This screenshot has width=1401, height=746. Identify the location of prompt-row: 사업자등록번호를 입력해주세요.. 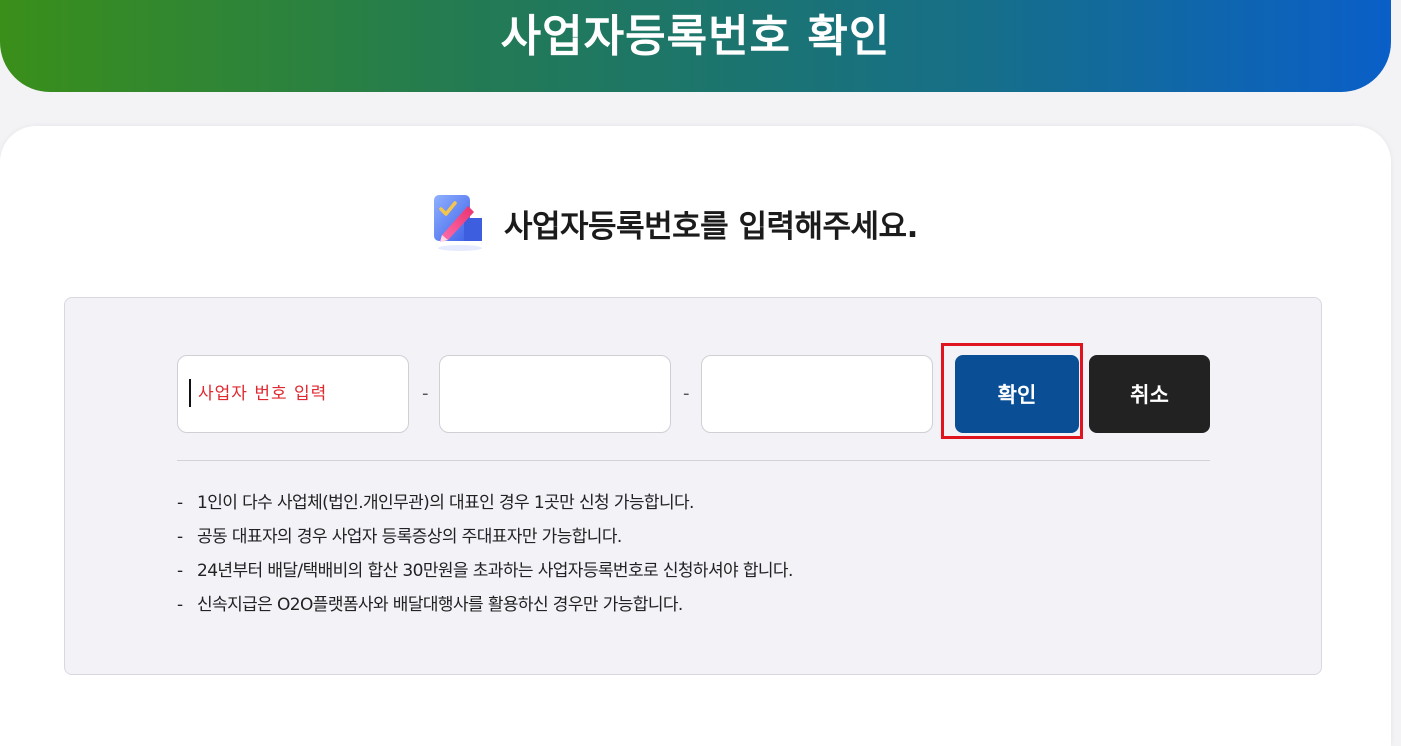
(674, 223).